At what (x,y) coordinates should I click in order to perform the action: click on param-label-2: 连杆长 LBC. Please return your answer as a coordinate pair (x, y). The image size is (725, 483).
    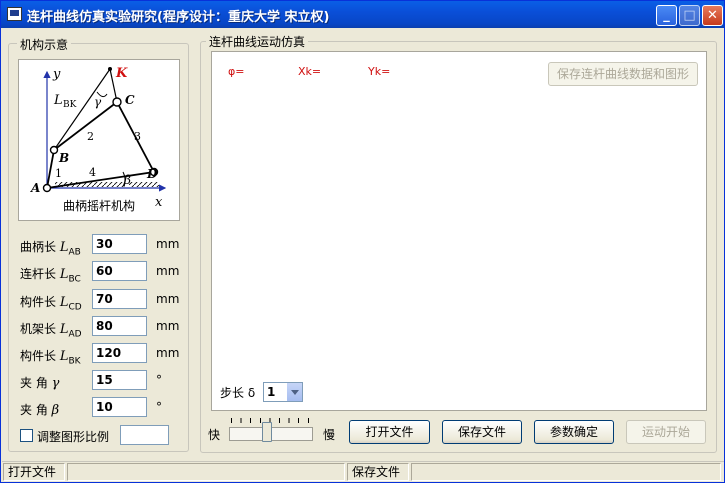
    Looking at the image, I should click on (50, 274).